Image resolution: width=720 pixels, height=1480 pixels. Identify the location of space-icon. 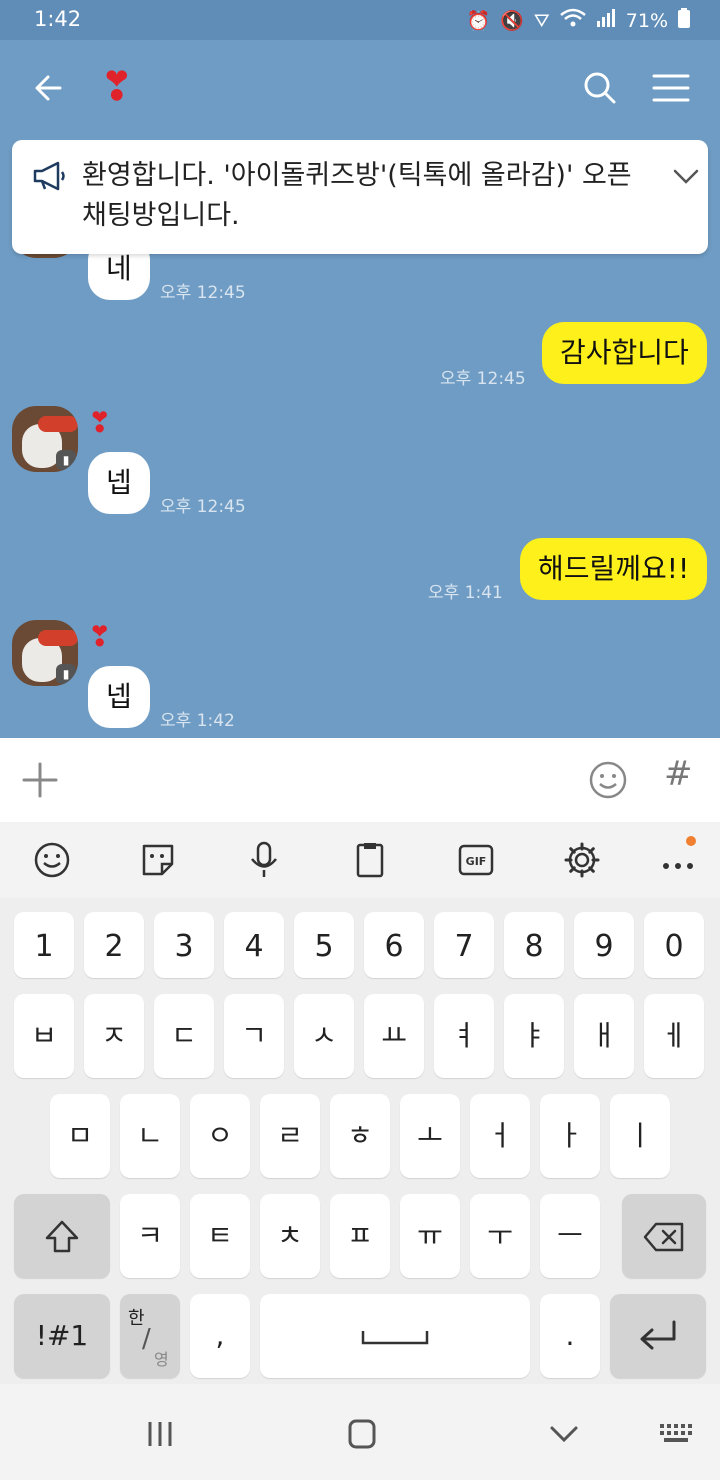
(395, 1338).